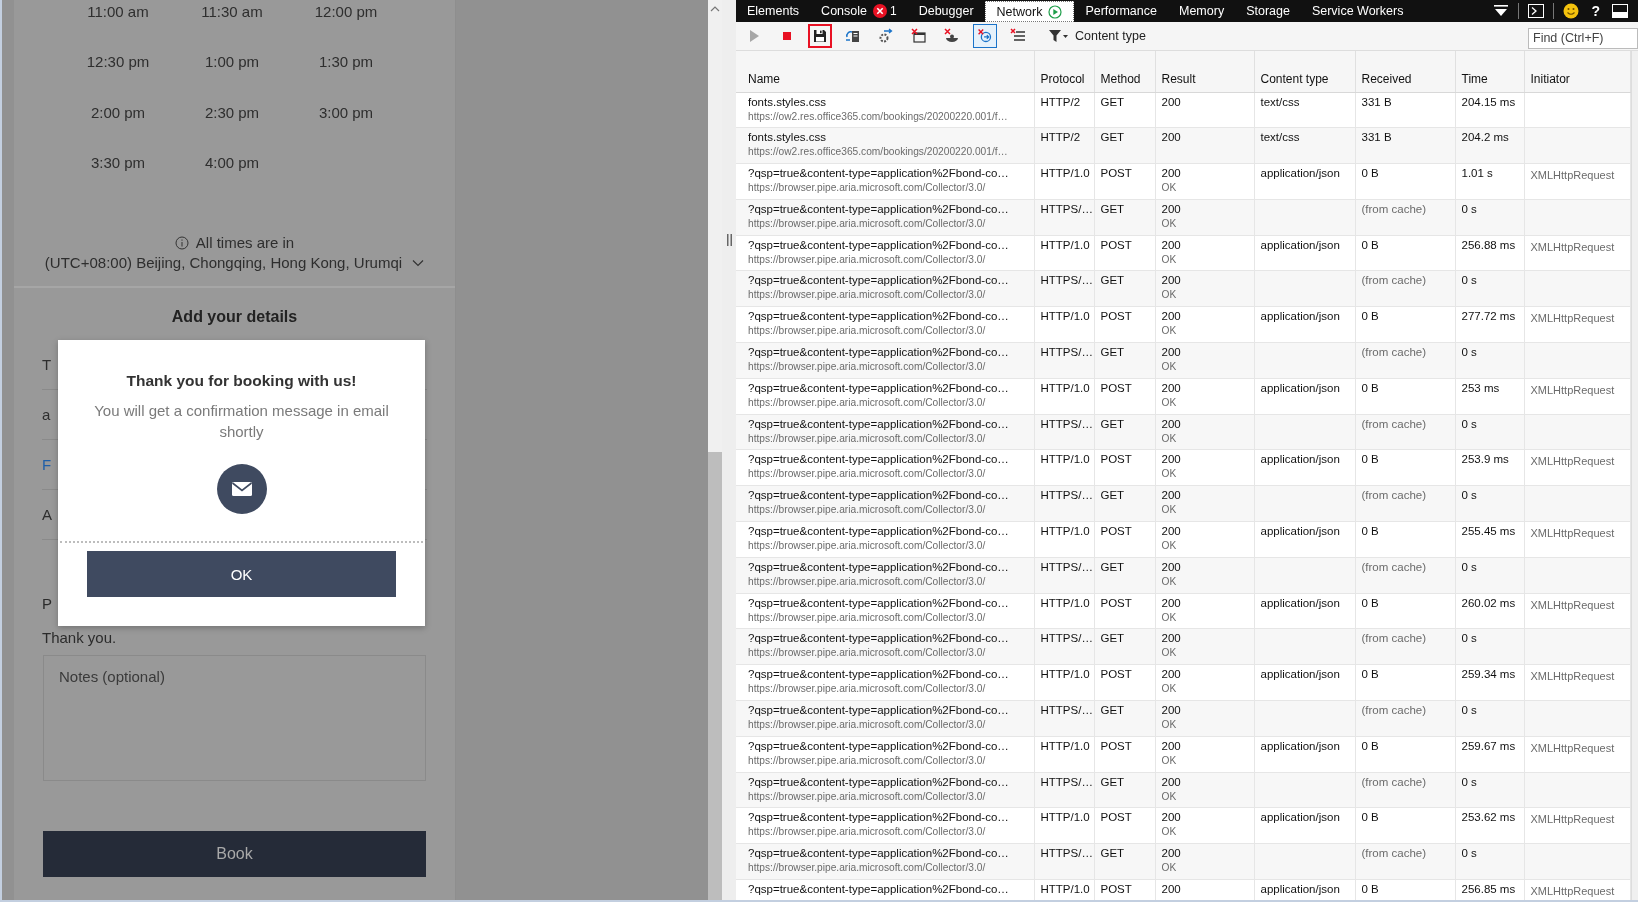 This screenshot has width=1638, height=902. What do you see at coordinates (118, 163) in the screenshot?
I see `time-slot: 3:30 pm` at bounding box center [118, 163].